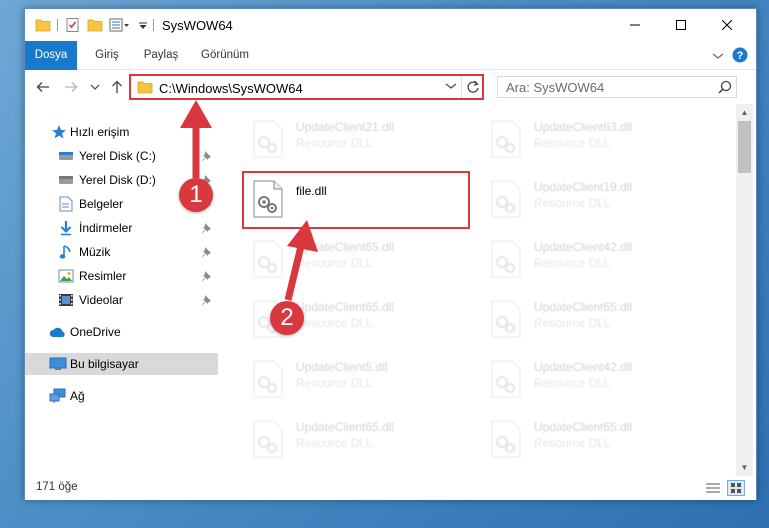 Image resolution: width=769 pixels, height=528 pixels. What do you see at coordinates (287, 318) in the screenshot?
I see `step-2-callout: 2` at bounding box center [287, 318].